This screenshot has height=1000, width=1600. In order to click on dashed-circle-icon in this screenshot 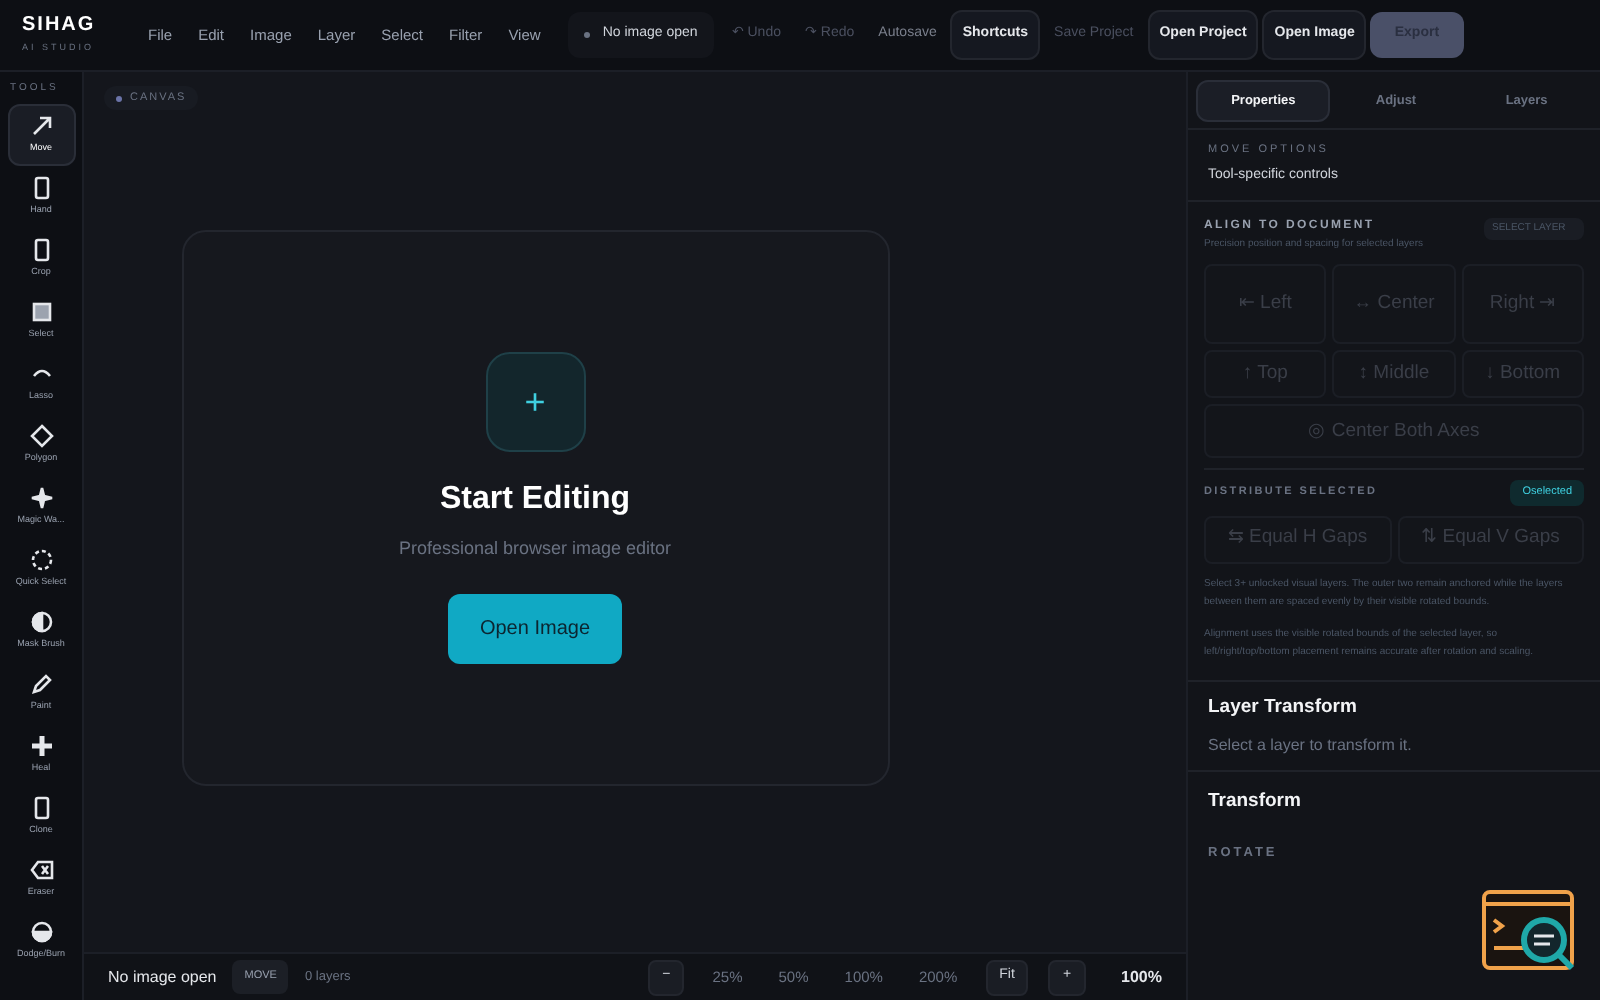, I will do `click(41, 560)`.